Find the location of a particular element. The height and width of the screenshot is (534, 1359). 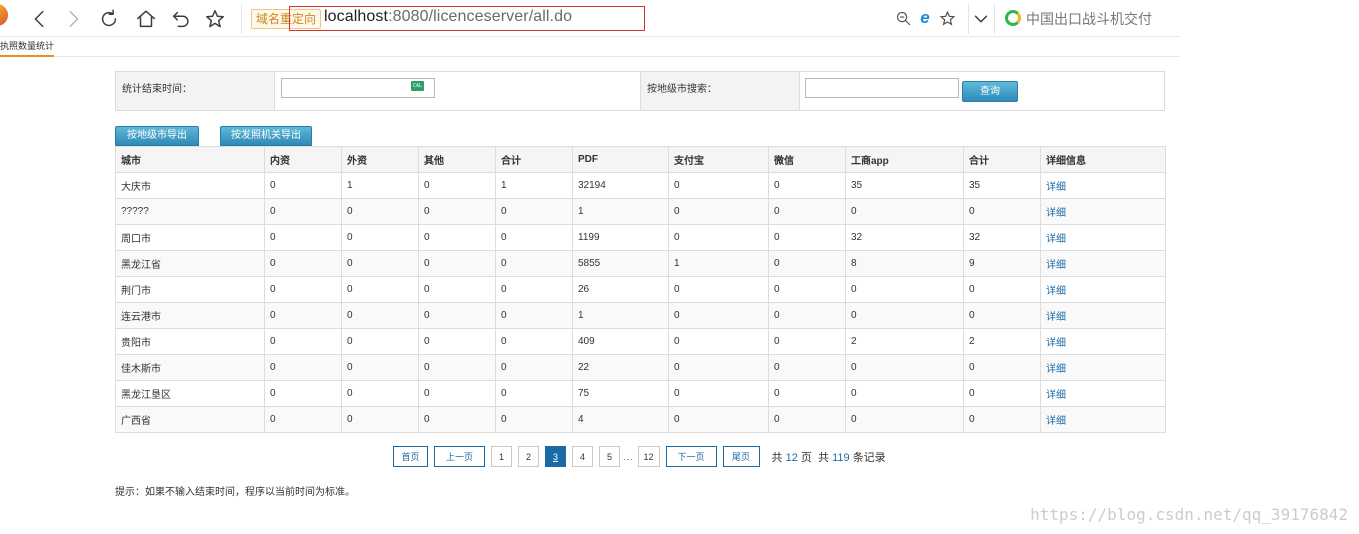

table-row: 黑龙江垦区 0 0 0 0 75 0 0 0 0 详细 is located at coordinates (640, 393).